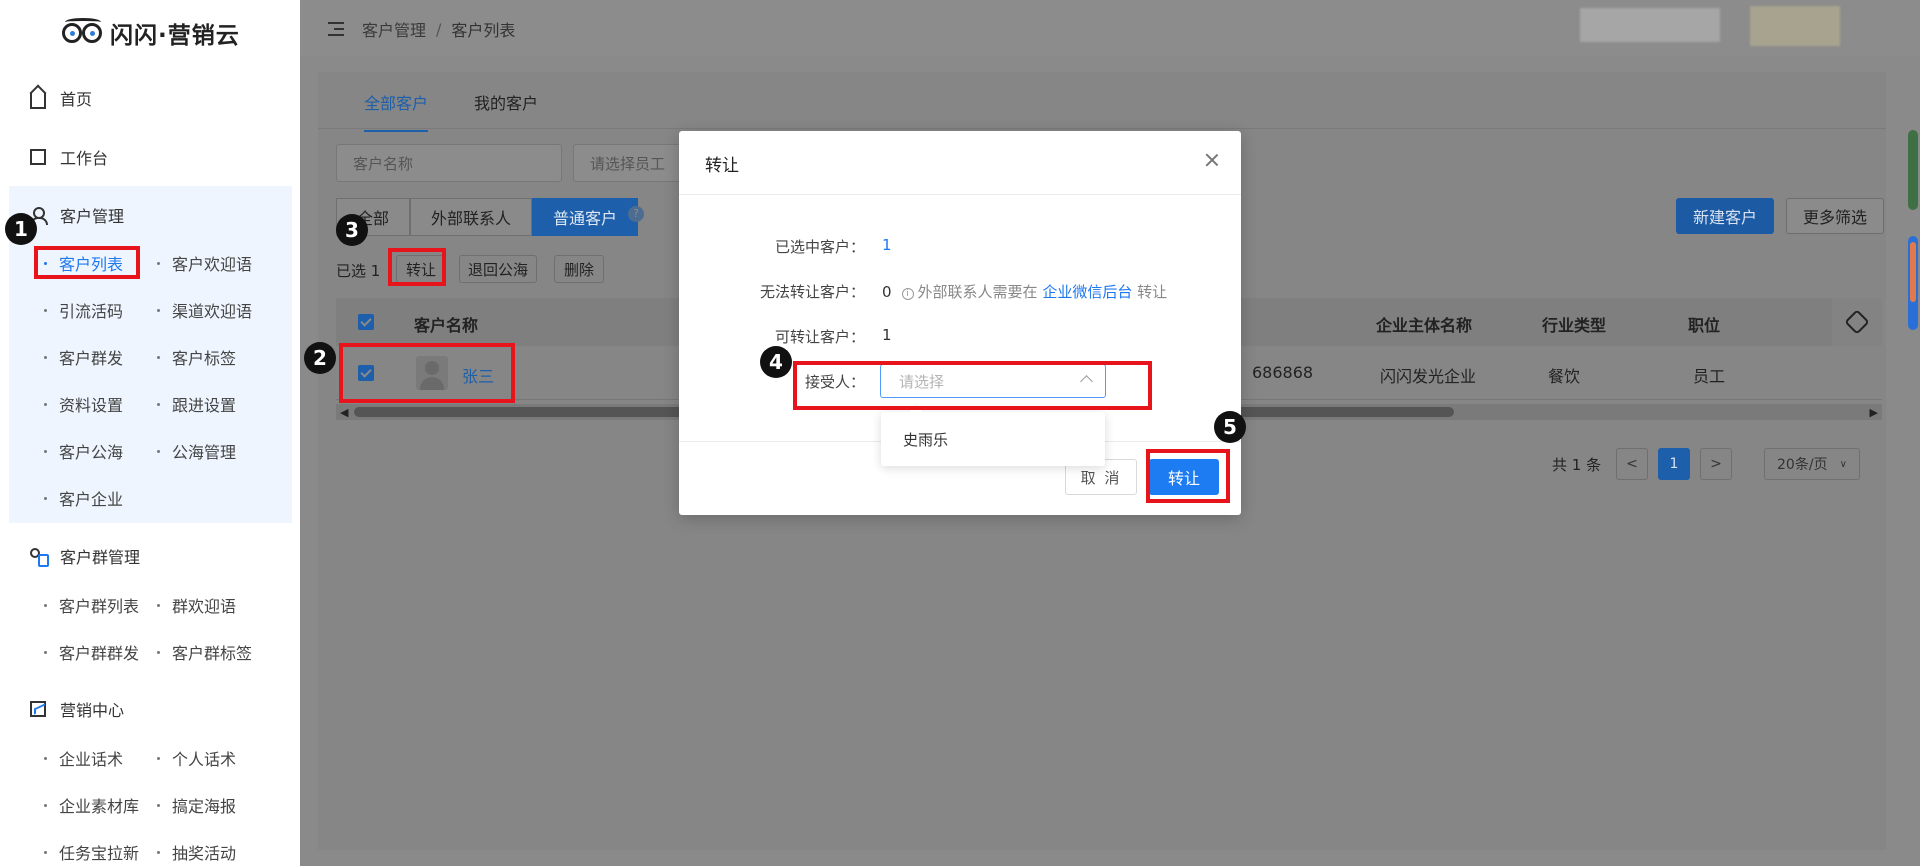 The height and width of the screenshot is (866, 1920). Describe the element at coordinates (1428, 376) in the screenshot. I see `table-cell: 闪闪发光企业` at that location.